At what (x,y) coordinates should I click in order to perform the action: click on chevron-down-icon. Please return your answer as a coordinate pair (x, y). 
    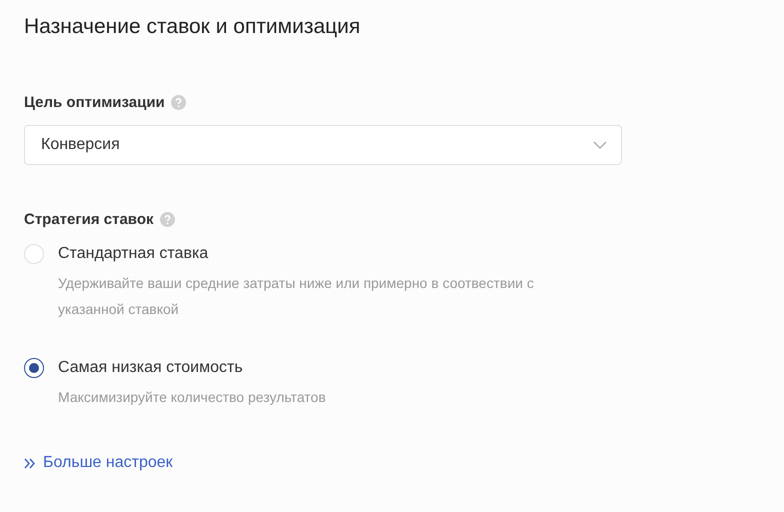
    Looking at the image, I should click on (600, 145).